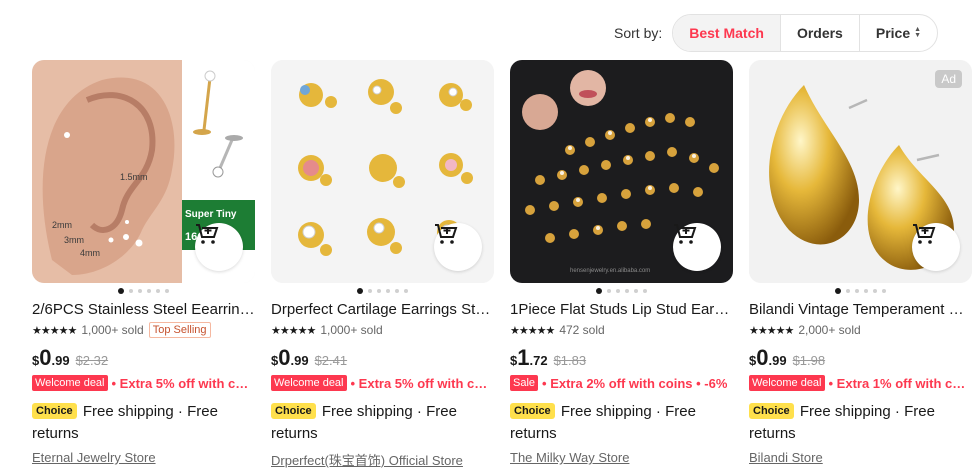 This screenshot has width=975, height=472. I want to click on product-title: Drperfect Cartilage Earrings Studs Gold, so click(382, 309).